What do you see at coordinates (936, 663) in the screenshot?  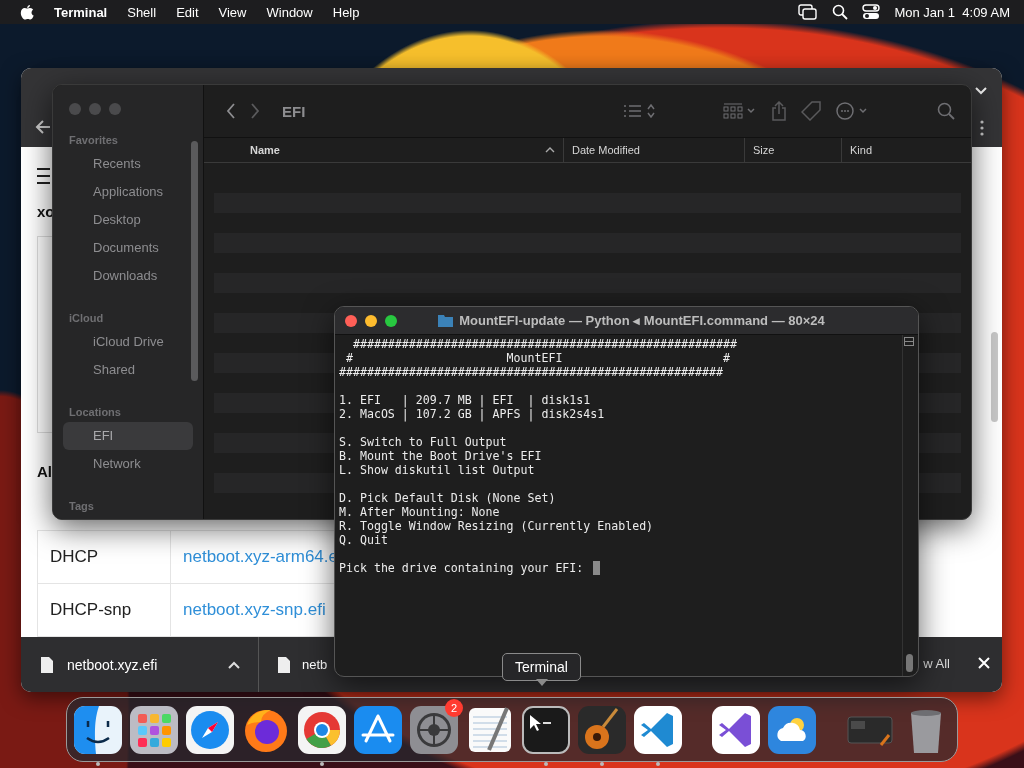 I see `show-all-link: w All` at bounding box center [936, 663].